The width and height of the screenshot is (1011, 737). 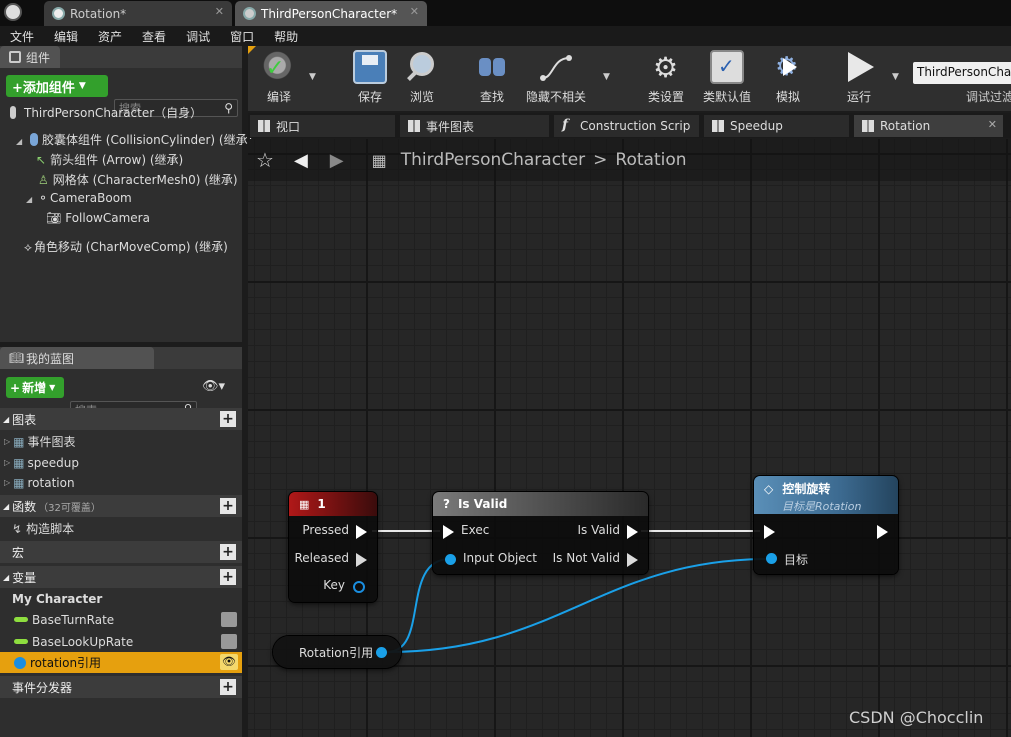 What do you see at coordinates (229, 662) in the screenshot?
I see `eye-icon: 👁︎` at bounding box center [229, 662].